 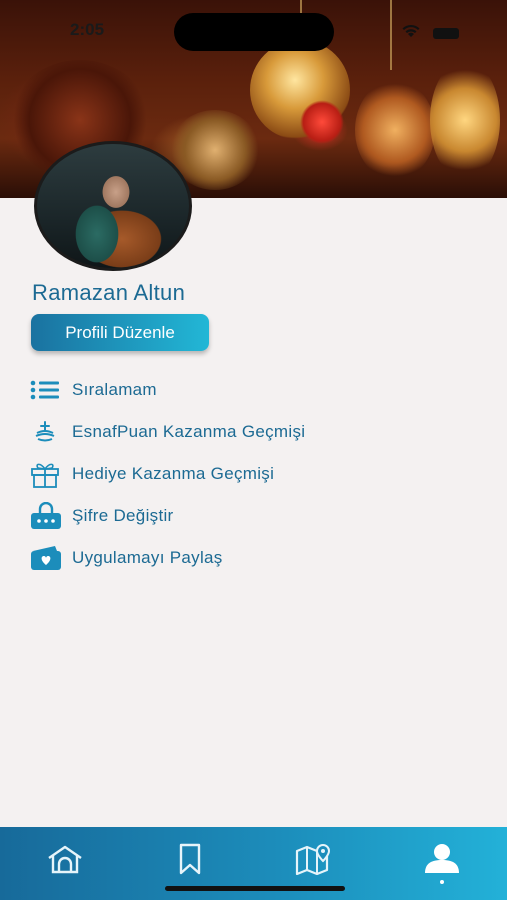 I want to click on wifi-icon, so click(x=411, y=33).